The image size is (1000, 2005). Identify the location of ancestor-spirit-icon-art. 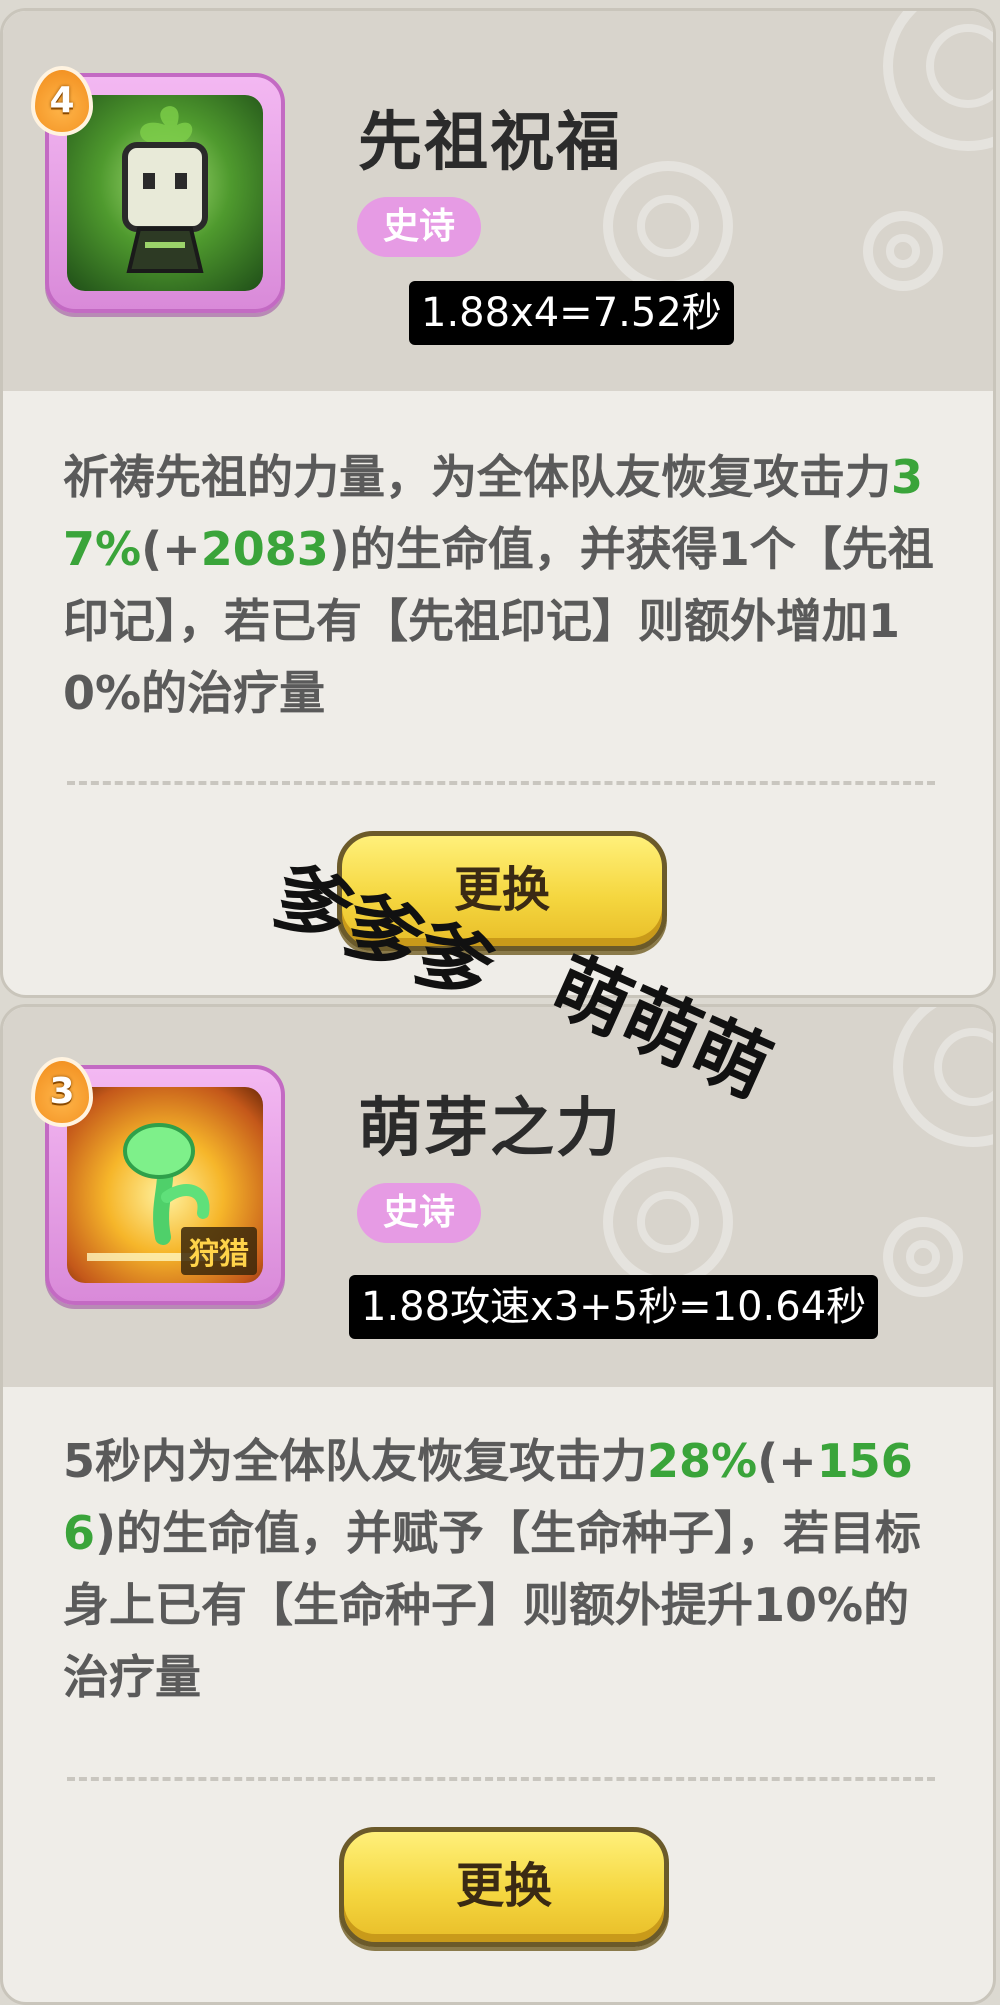
(165, 189).